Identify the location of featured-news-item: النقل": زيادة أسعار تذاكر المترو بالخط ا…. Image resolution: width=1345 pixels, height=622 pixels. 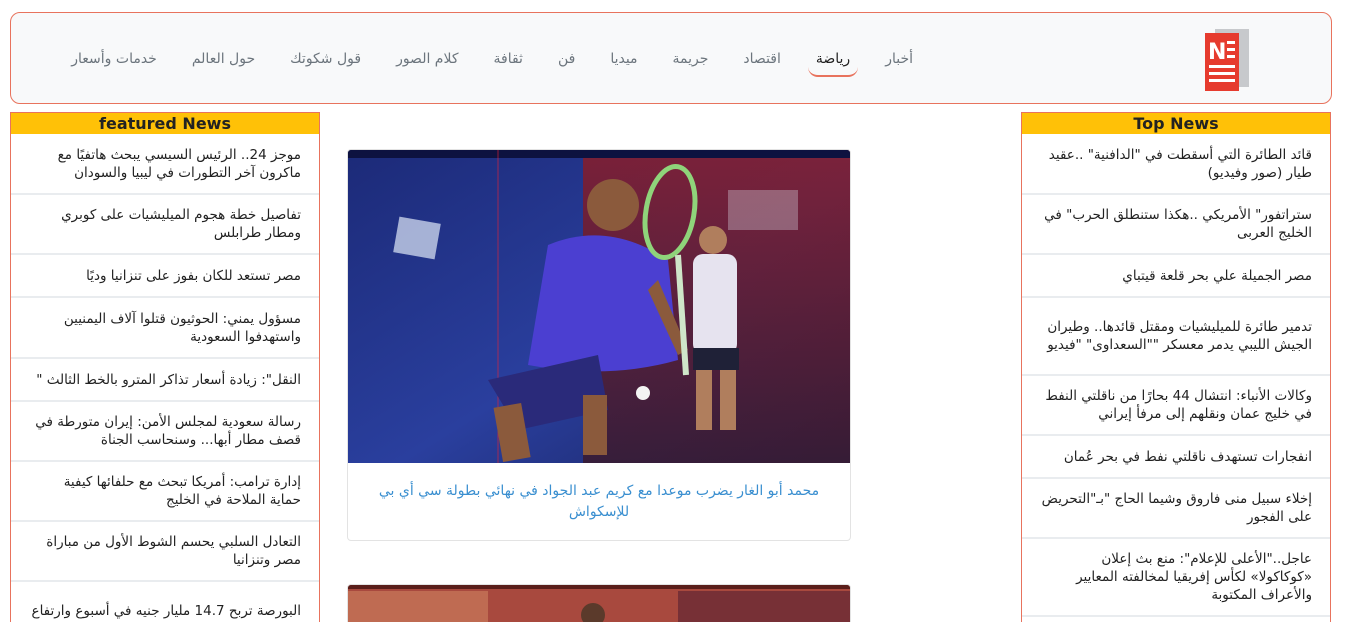
(165, 380).